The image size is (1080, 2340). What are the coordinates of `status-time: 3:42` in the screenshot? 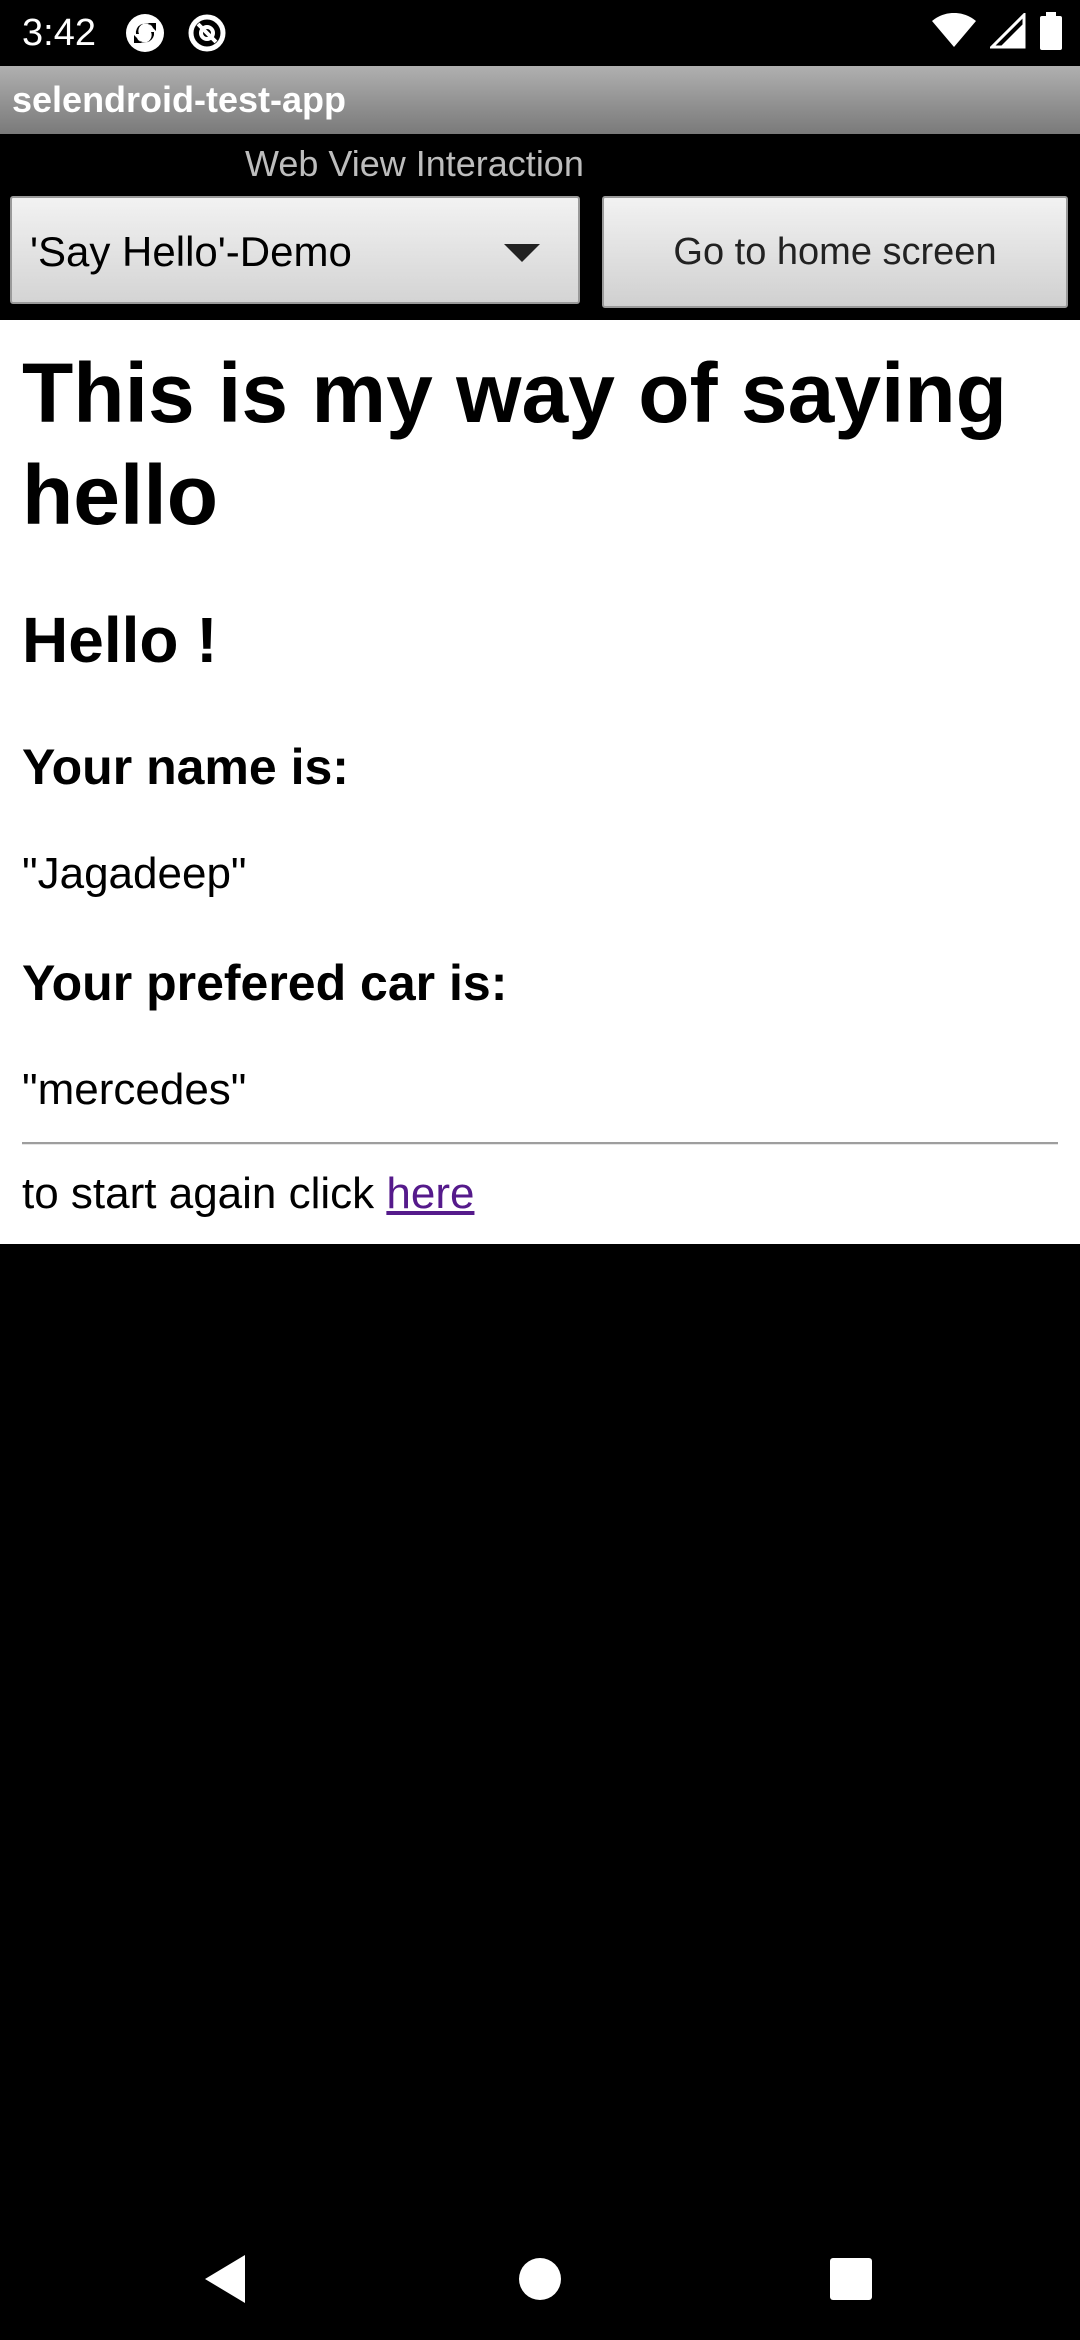 It's located at (59, 33).